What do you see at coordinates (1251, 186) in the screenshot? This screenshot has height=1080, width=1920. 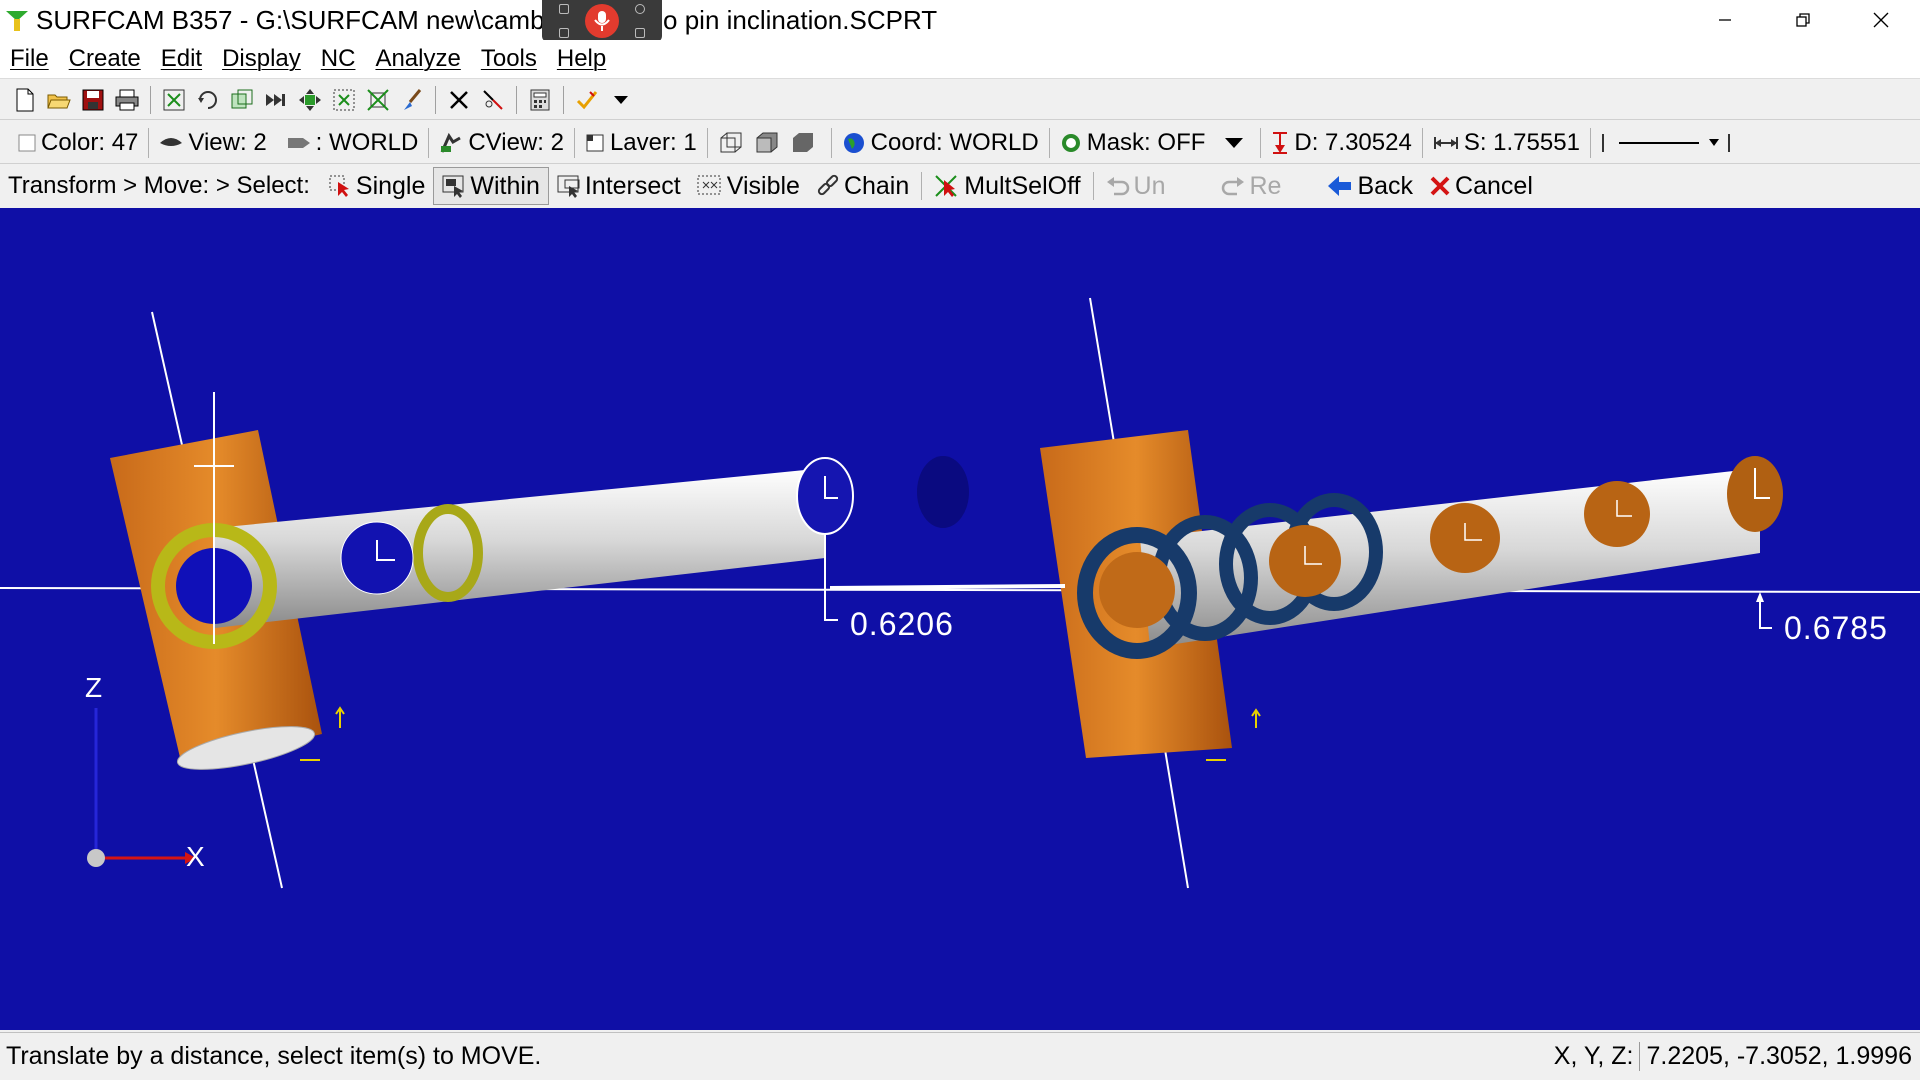 I see `redo-button: Re` at bounding box center [1251, 186].